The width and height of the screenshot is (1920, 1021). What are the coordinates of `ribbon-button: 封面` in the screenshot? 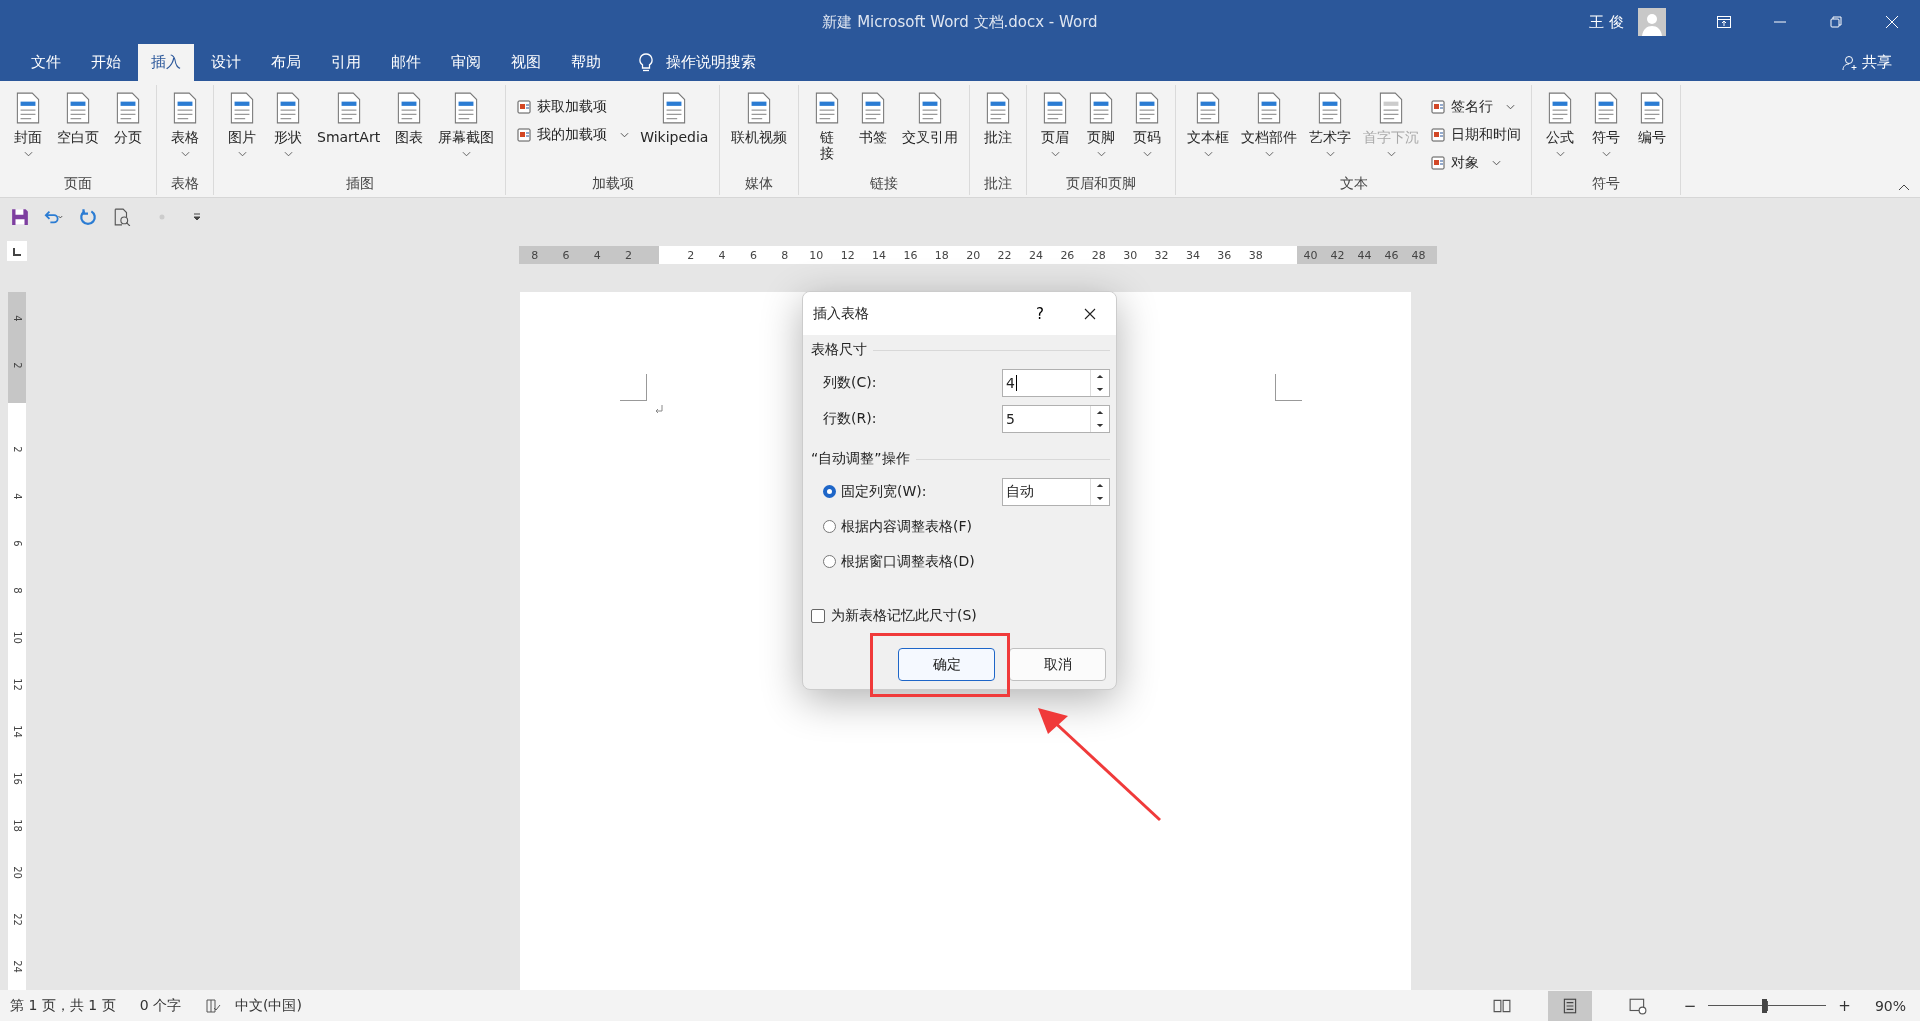 It's located at (28, 133).